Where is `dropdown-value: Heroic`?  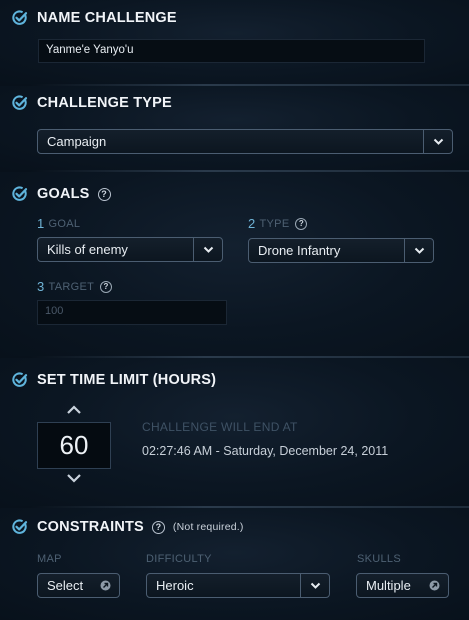 dropdown-value: Heroic is located at coordinates (175, 585).